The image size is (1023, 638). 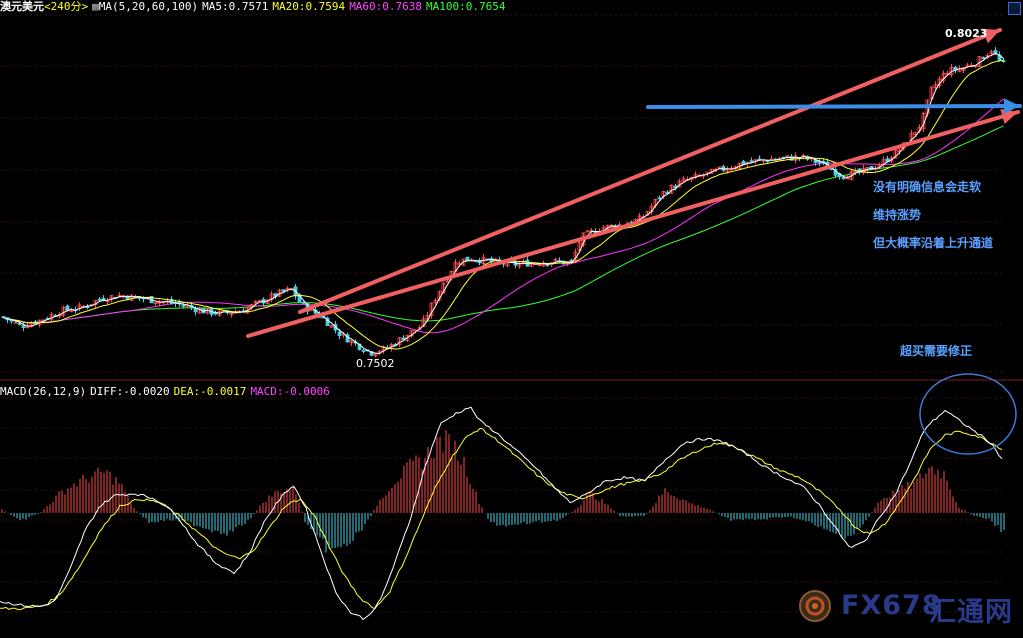 I want to click on ma60-value: MA60:0.7638, so click(x=386, y=6).